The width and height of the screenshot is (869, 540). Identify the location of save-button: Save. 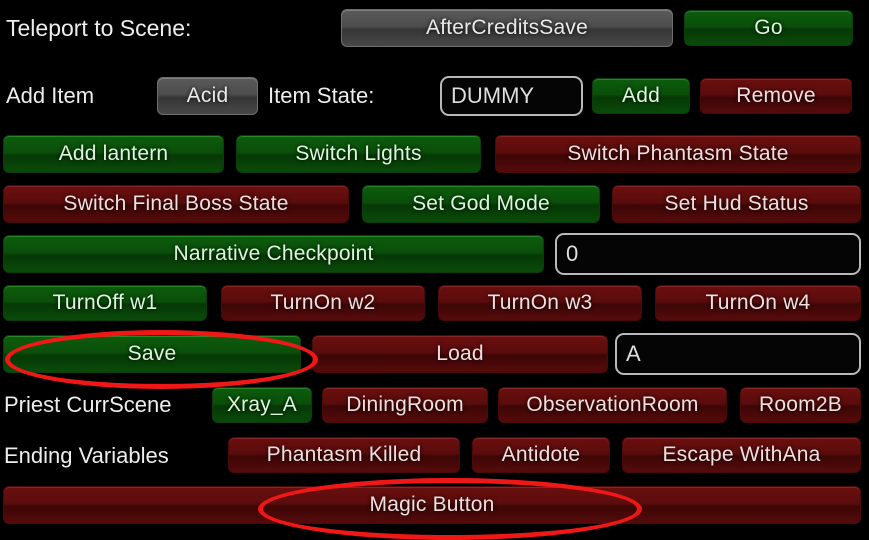
(152, 354).